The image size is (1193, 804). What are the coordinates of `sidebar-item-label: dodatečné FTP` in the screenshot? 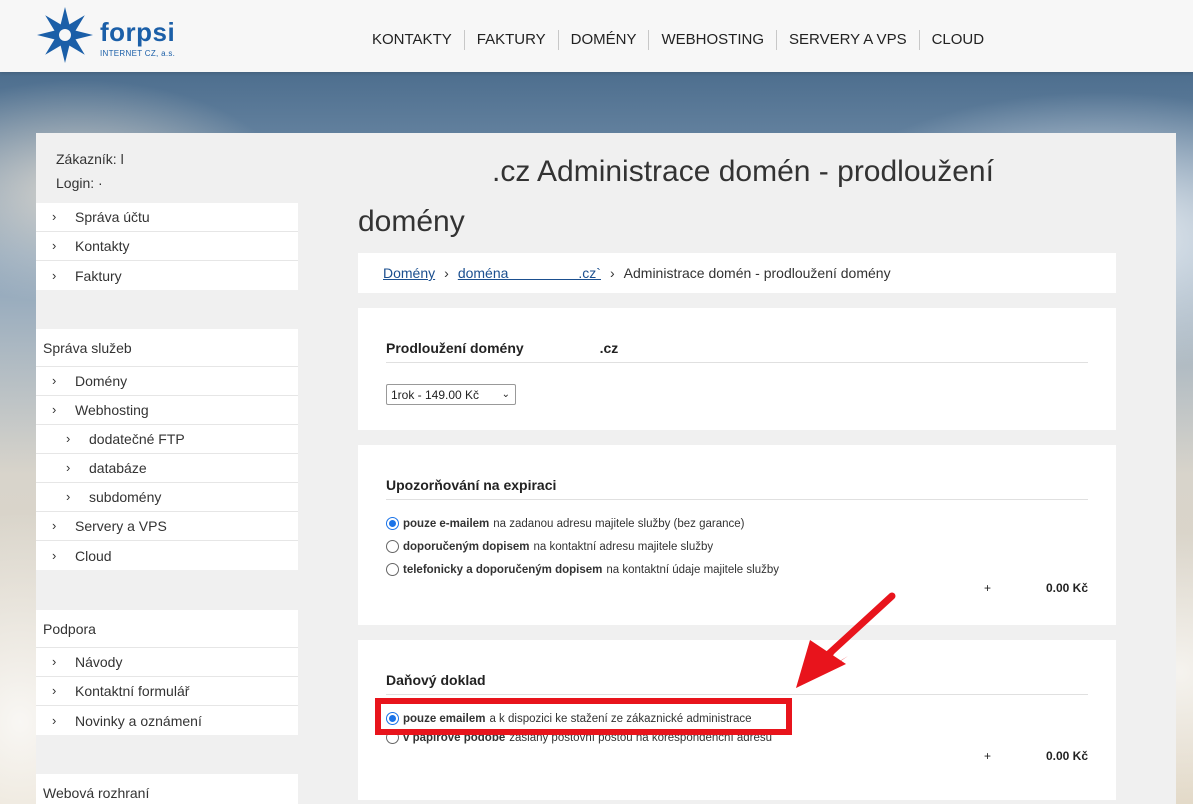 It's located at (137, 439).